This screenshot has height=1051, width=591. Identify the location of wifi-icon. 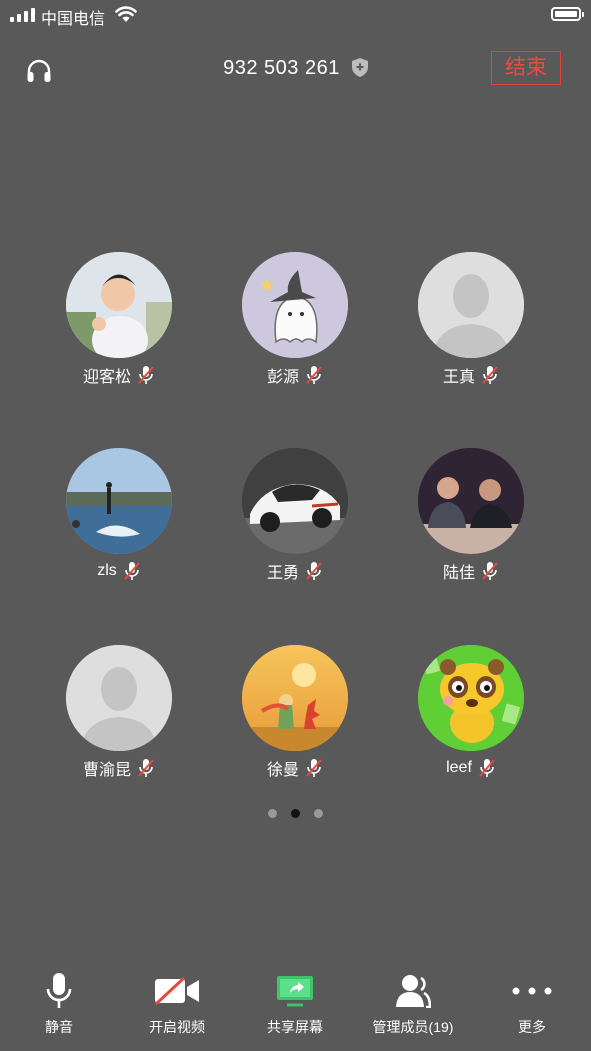
(126, 16).